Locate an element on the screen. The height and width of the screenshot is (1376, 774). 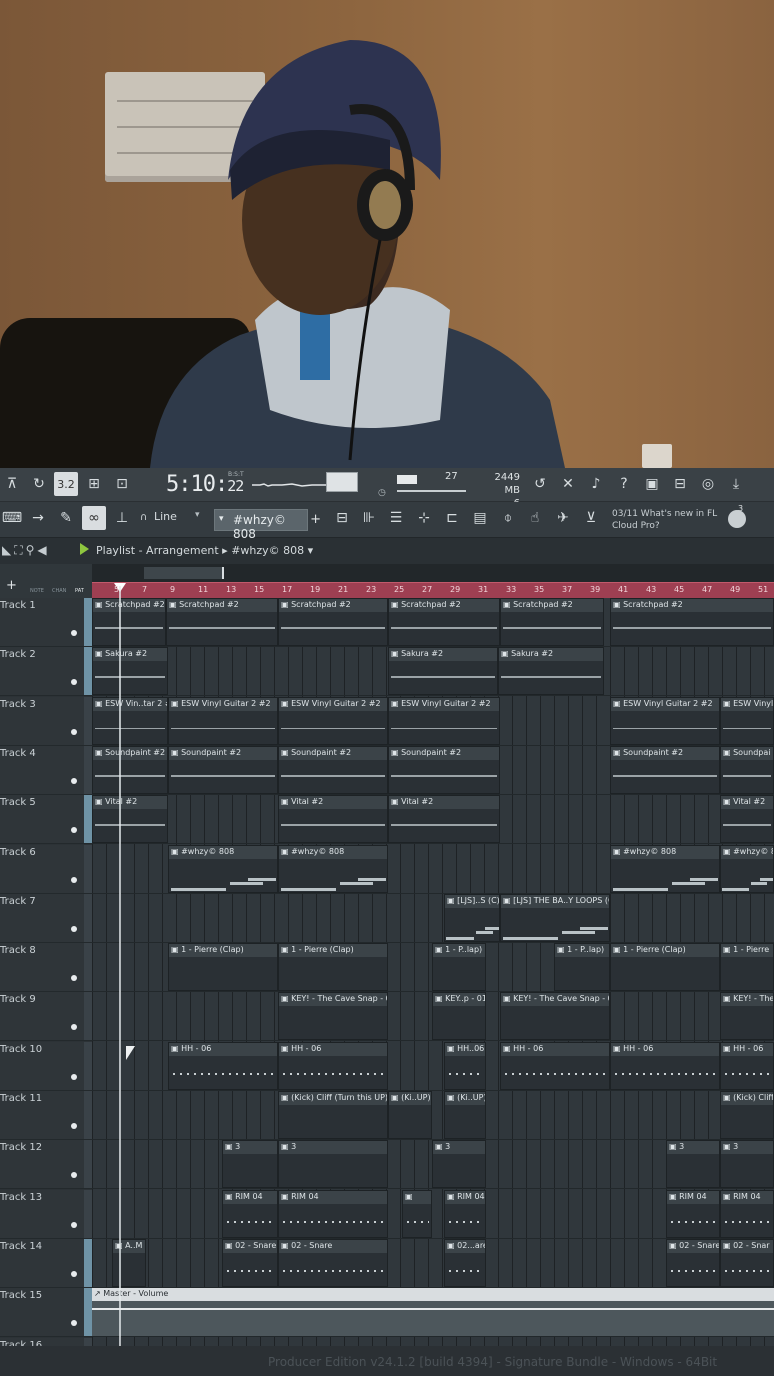
hint-icon: ⊼ is located at coordinates (12, 484).